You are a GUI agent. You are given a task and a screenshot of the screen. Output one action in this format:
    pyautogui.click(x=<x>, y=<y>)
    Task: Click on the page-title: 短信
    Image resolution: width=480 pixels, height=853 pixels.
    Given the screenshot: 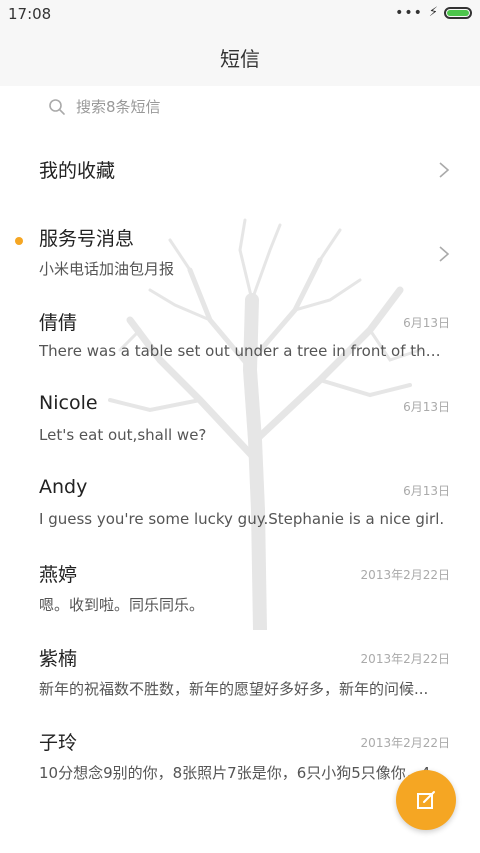 What is the action you would take?
    pyautogui.click(x=240, y=58)
    